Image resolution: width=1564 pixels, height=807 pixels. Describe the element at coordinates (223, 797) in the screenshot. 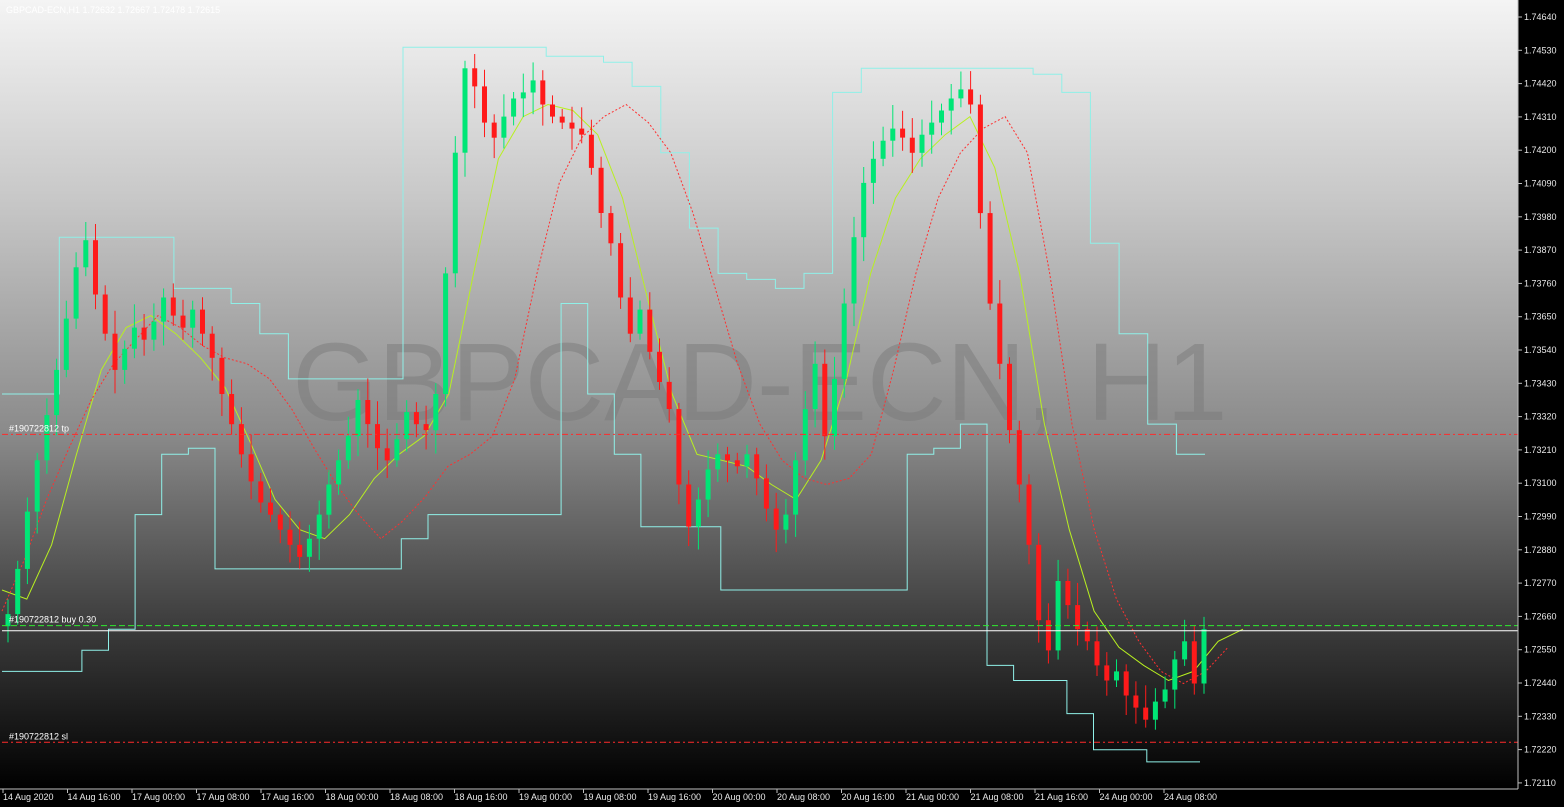

I see `x-tick-label: 17 Aug 08:00` at that location.